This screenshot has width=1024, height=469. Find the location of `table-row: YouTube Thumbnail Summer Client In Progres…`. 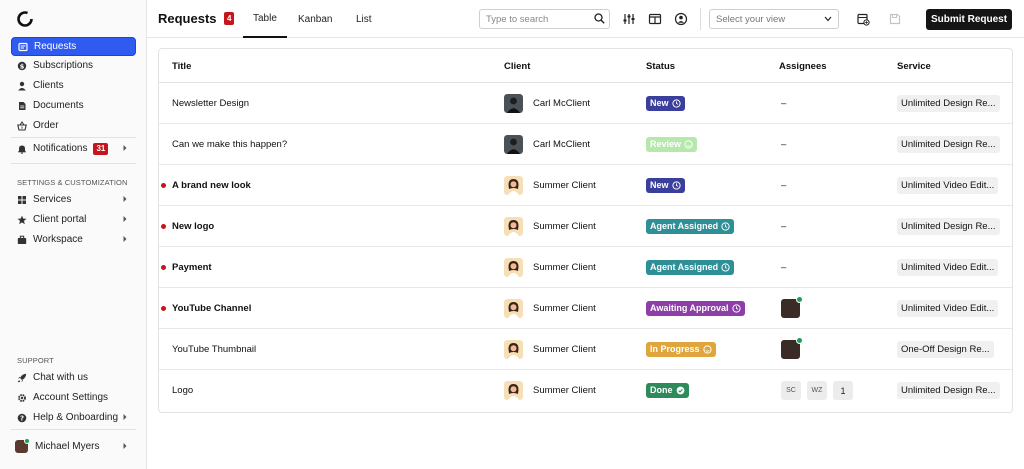

table-row: YouTube Thumbnail Summer Client In Progres… is located at coordinates (585, 349).